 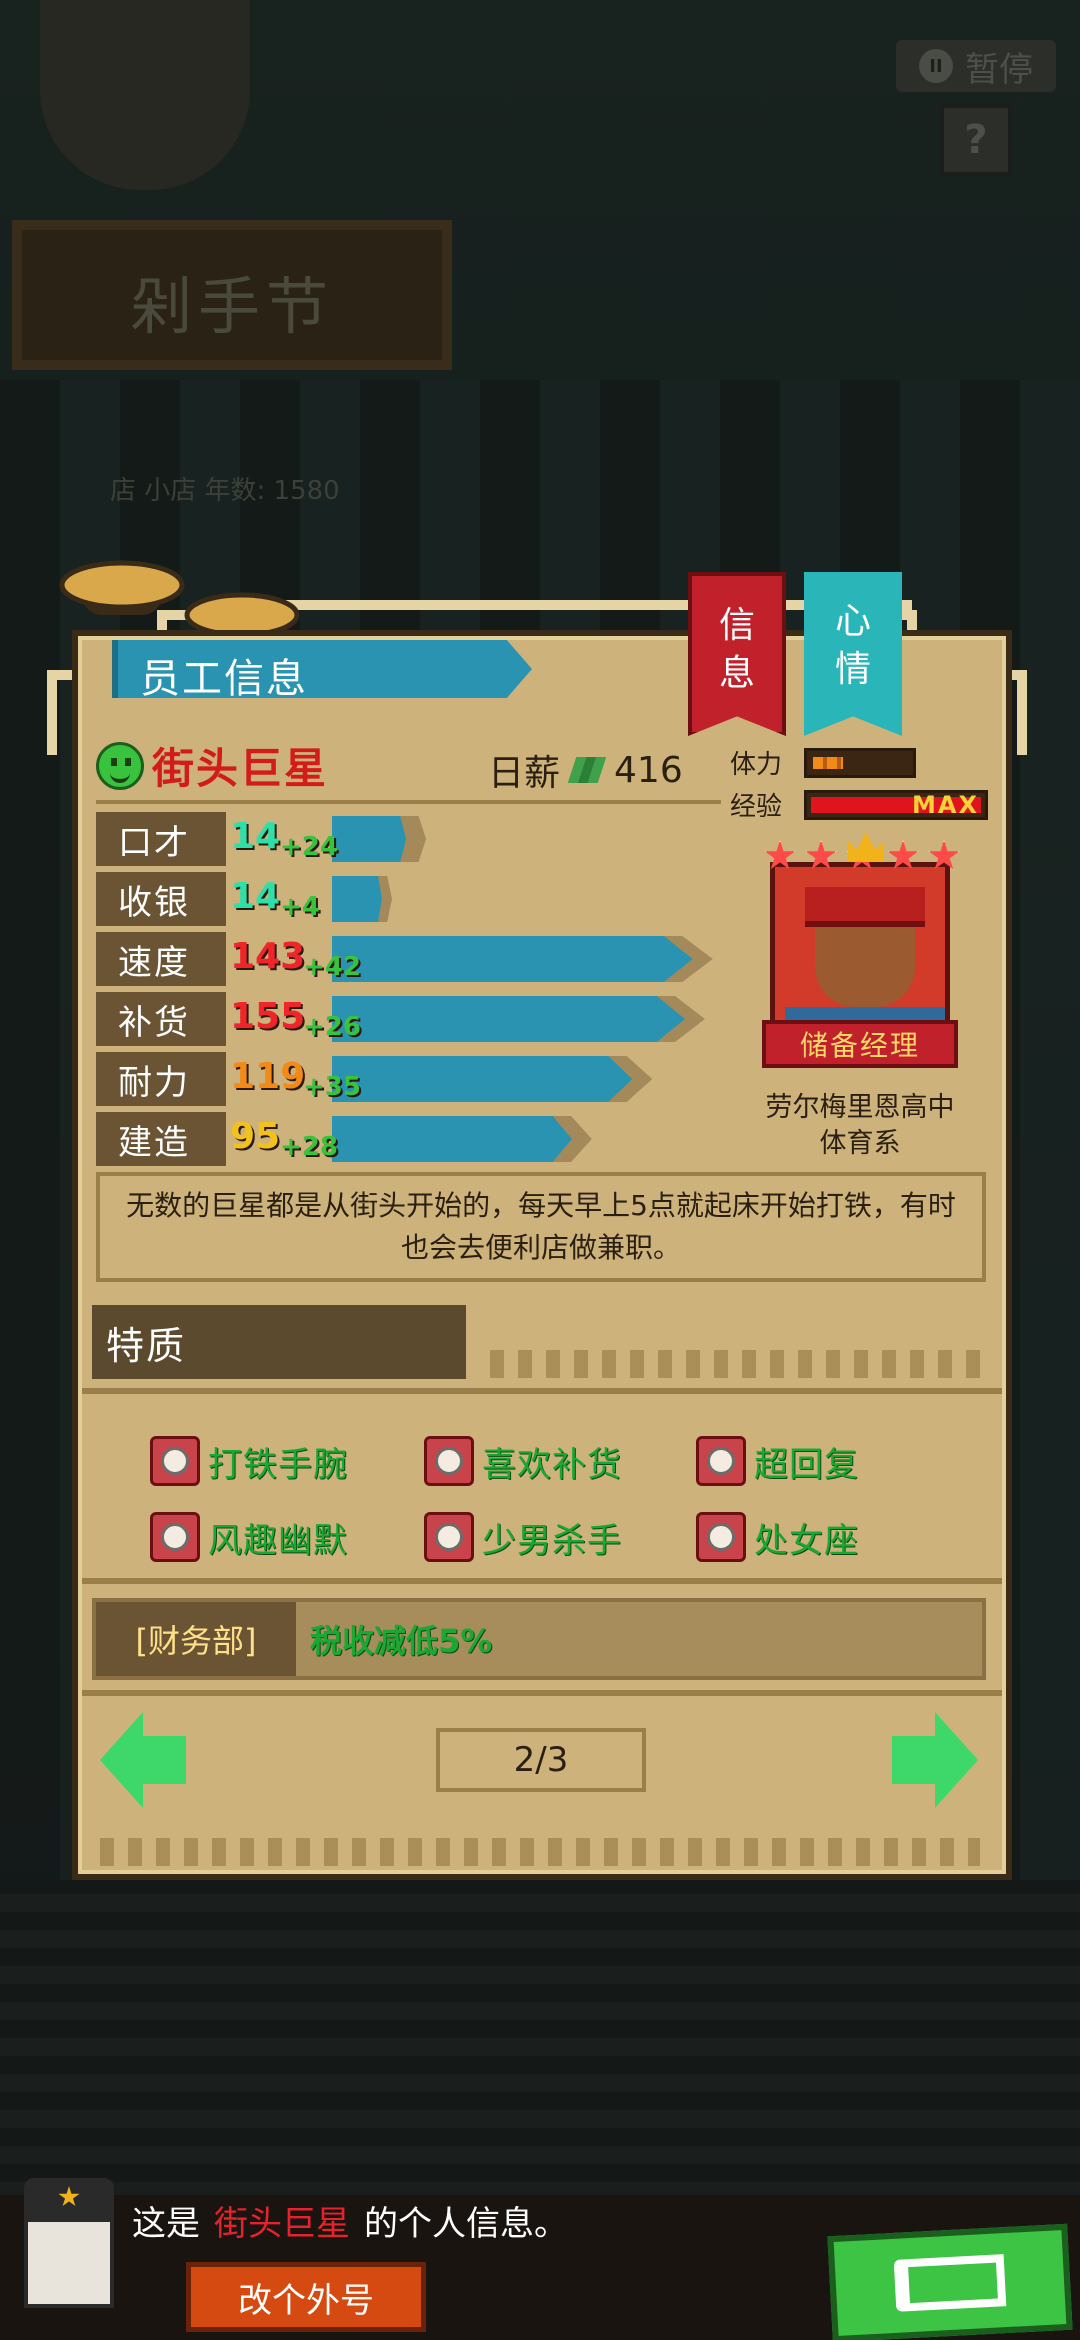 What do you see at coordinates (540, 2040) in the screenshot?
I see `street` at bounding box center [540, 2040].